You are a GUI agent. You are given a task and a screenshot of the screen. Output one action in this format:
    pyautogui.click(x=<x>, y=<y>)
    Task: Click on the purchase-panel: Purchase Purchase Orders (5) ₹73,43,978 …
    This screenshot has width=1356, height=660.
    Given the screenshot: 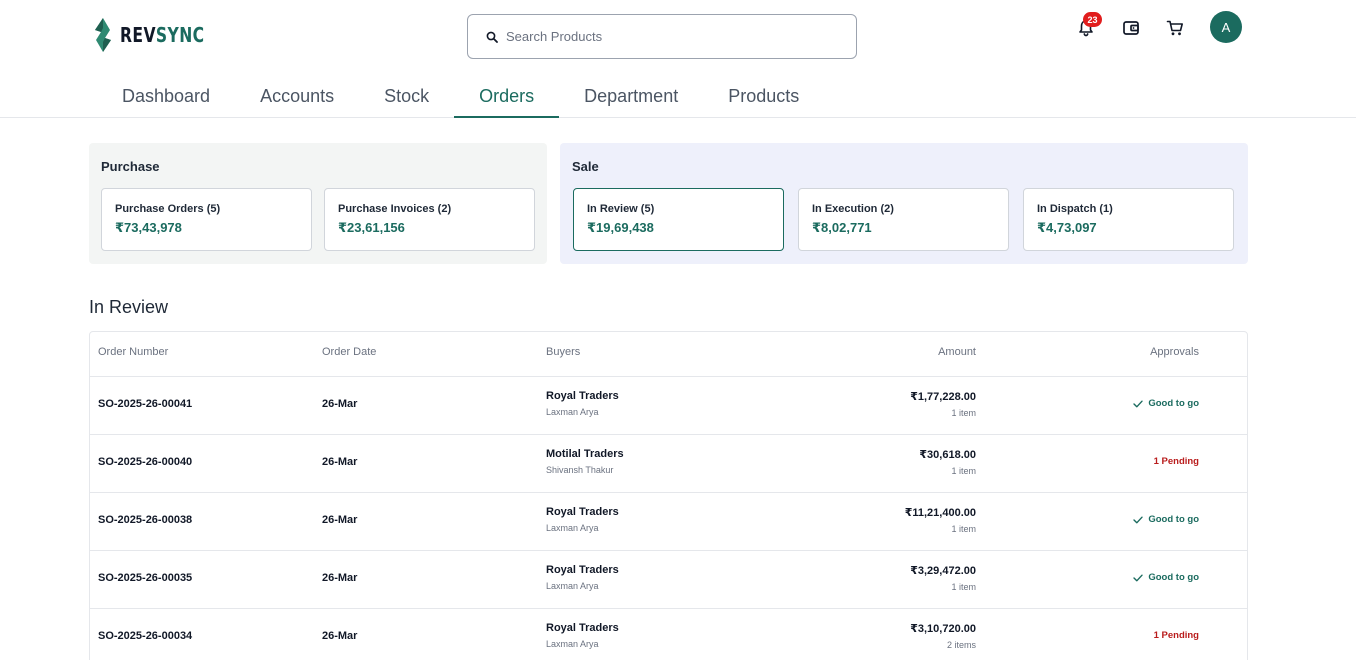 What is the action you would take?
    pyautogui.click(x=318, y=203)
    